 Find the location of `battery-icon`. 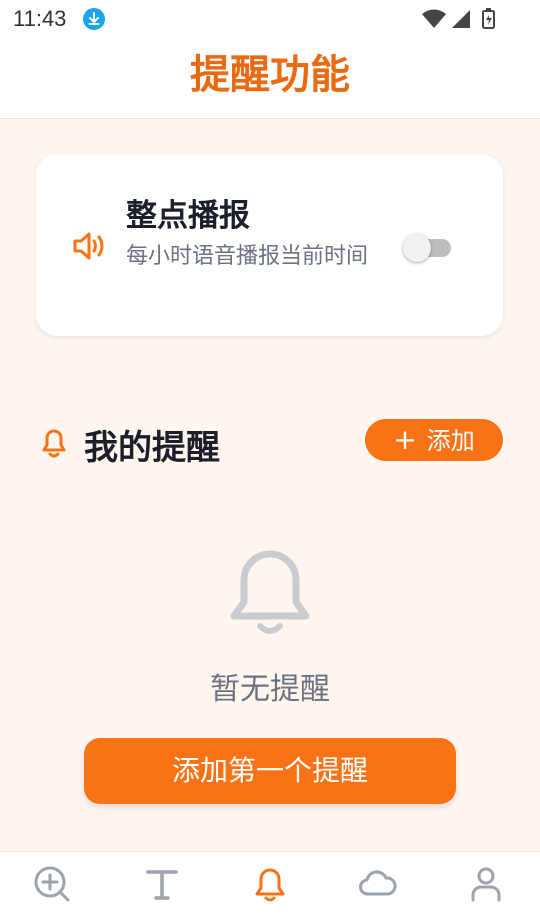

battery-icon is located at coordinates (488, 18).